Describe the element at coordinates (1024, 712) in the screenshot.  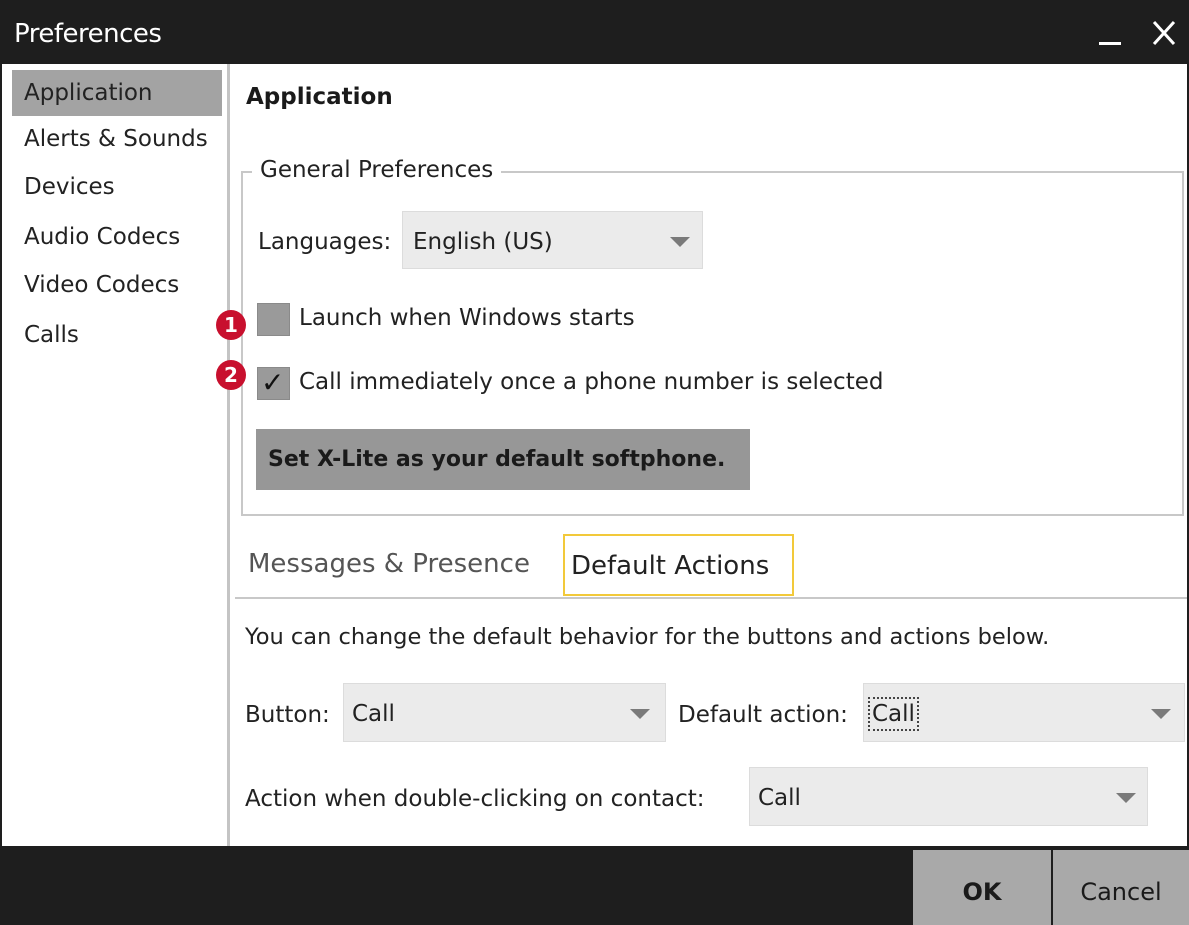
I see `default-action-select: Call` at that location.